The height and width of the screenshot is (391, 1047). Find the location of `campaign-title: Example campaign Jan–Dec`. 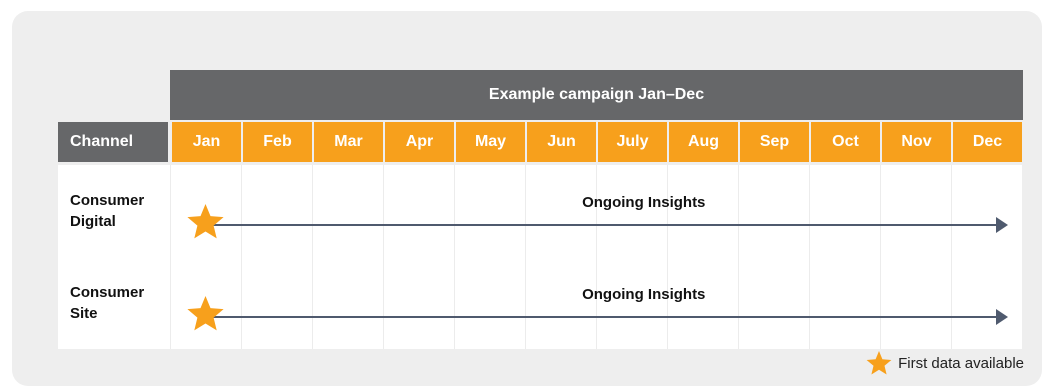

campaign-title: Example campaign Jan–Dec is located at coordinates (596, 95).